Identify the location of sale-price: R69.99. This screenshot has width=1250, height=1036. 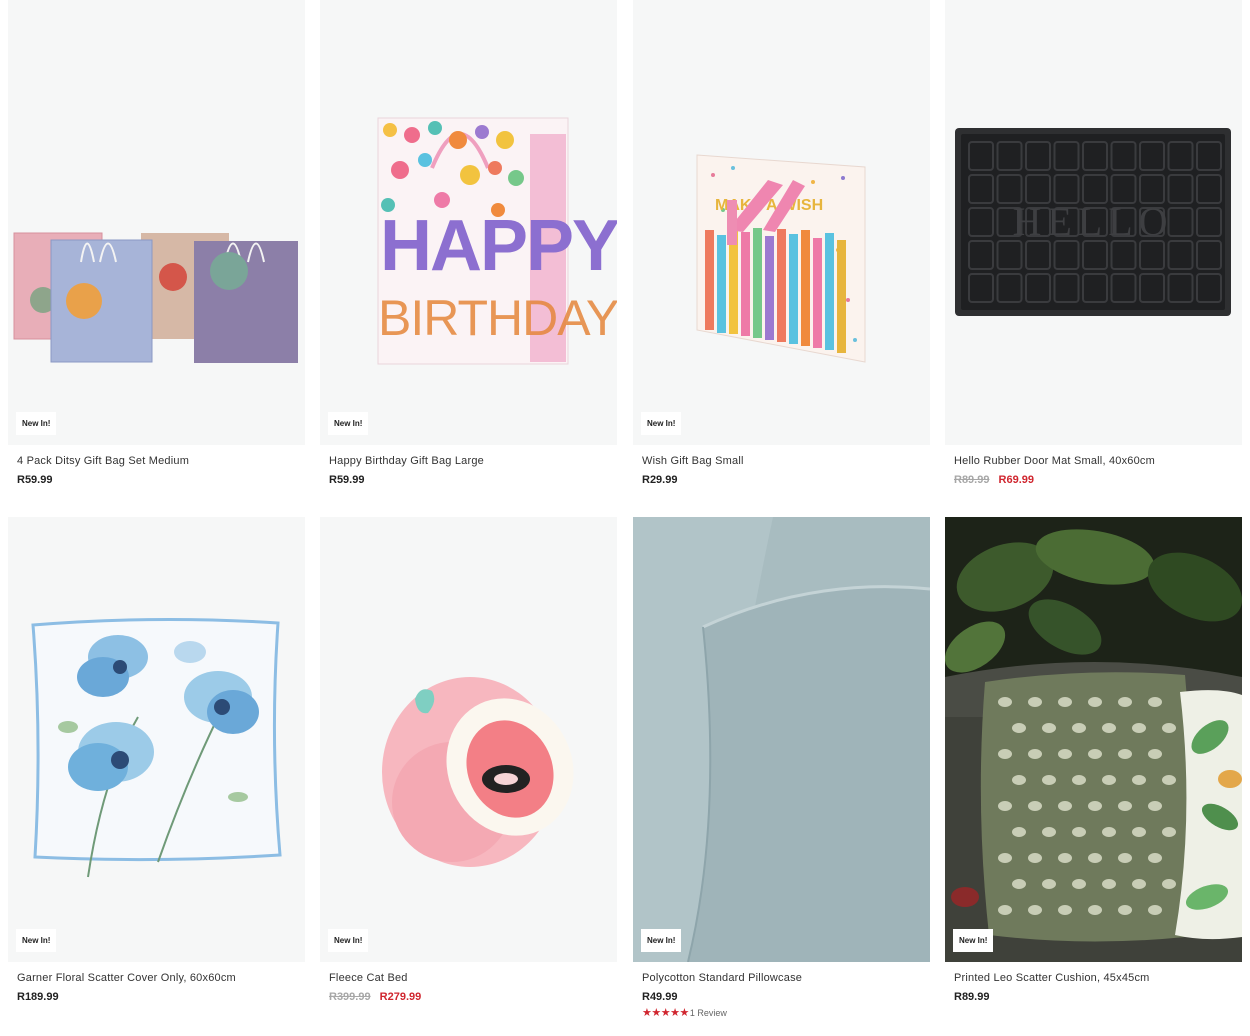
(1016, 480).